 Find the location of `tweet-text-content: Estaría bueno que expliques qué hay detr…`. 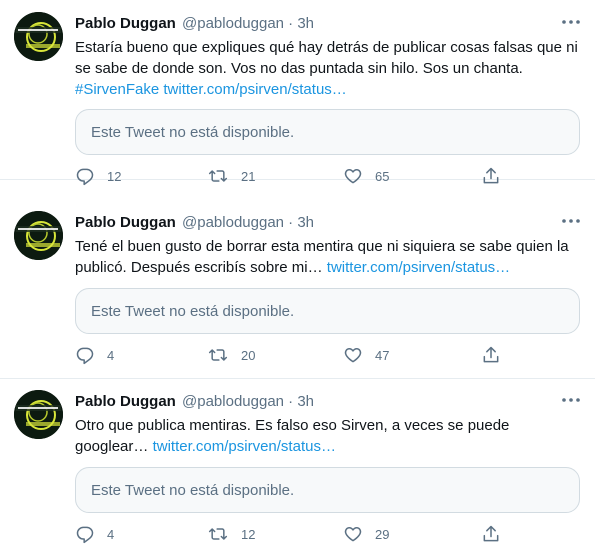

tweet-text-content: Estaría bueno que expliques qué hay detr… is located at coordinates (326, 58).